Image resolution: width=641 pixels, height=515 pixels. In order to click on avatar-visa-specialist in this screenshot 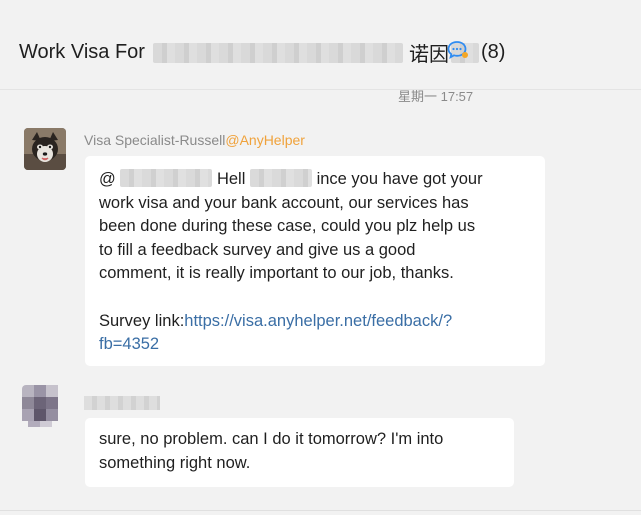, I will do `click(45, 149)`.